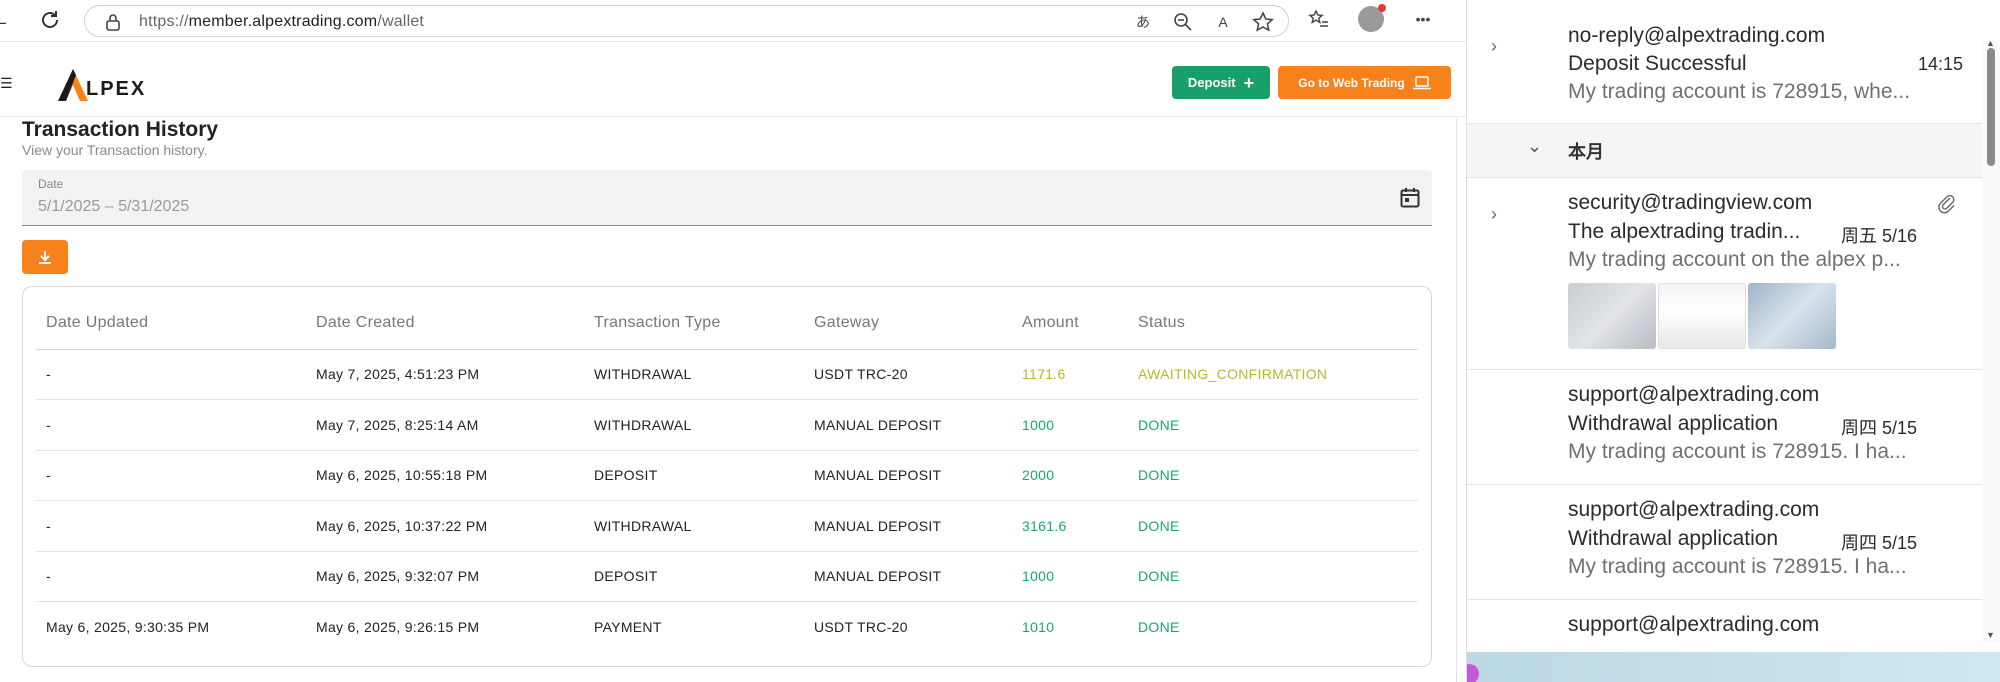 The height and width of the screenshot is (682, 2000). Describe the element at coordinates (445, 323) in the screenshot. I see `column-header-date-created: Date Created` at that location.